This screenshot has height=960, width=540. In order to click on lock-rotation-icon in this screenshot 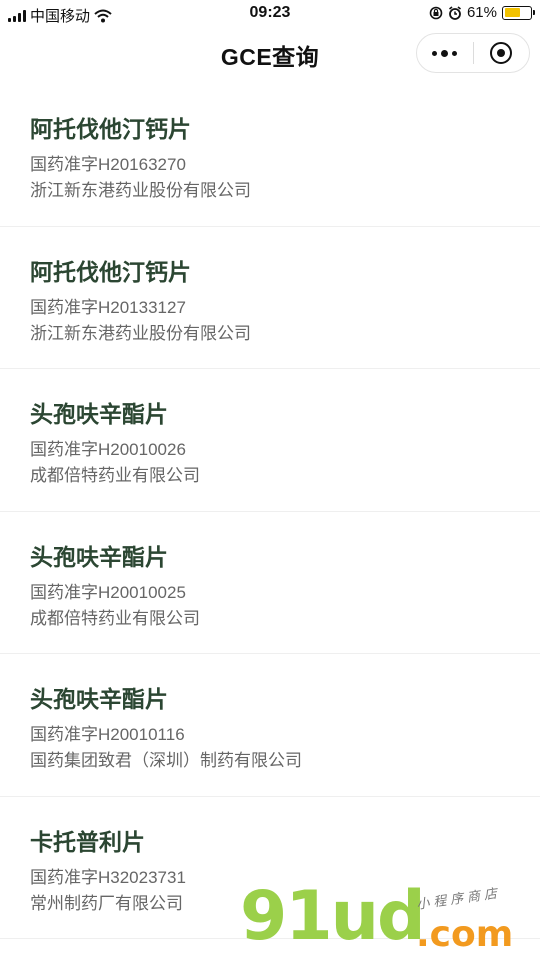, I will do `click(436, 12)`.